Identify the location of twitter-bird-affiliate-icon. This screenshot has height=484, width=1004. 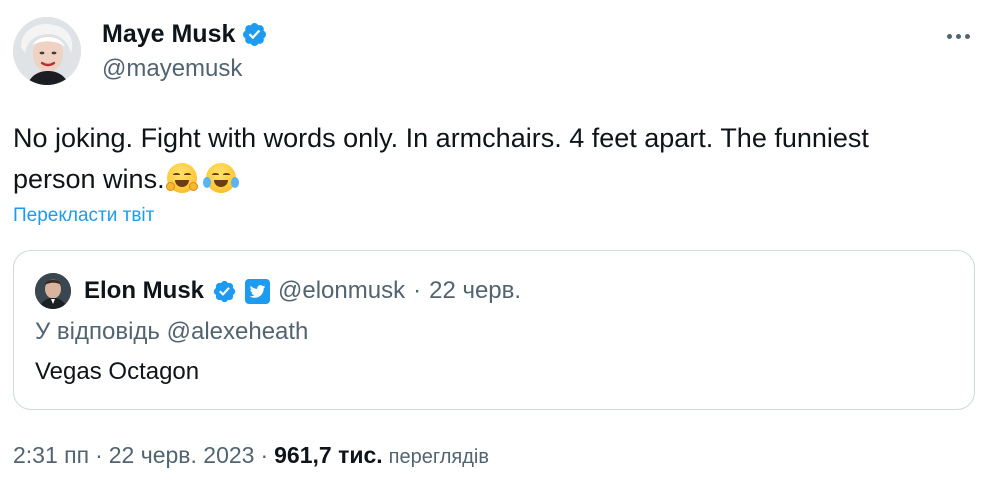
(258, 291).